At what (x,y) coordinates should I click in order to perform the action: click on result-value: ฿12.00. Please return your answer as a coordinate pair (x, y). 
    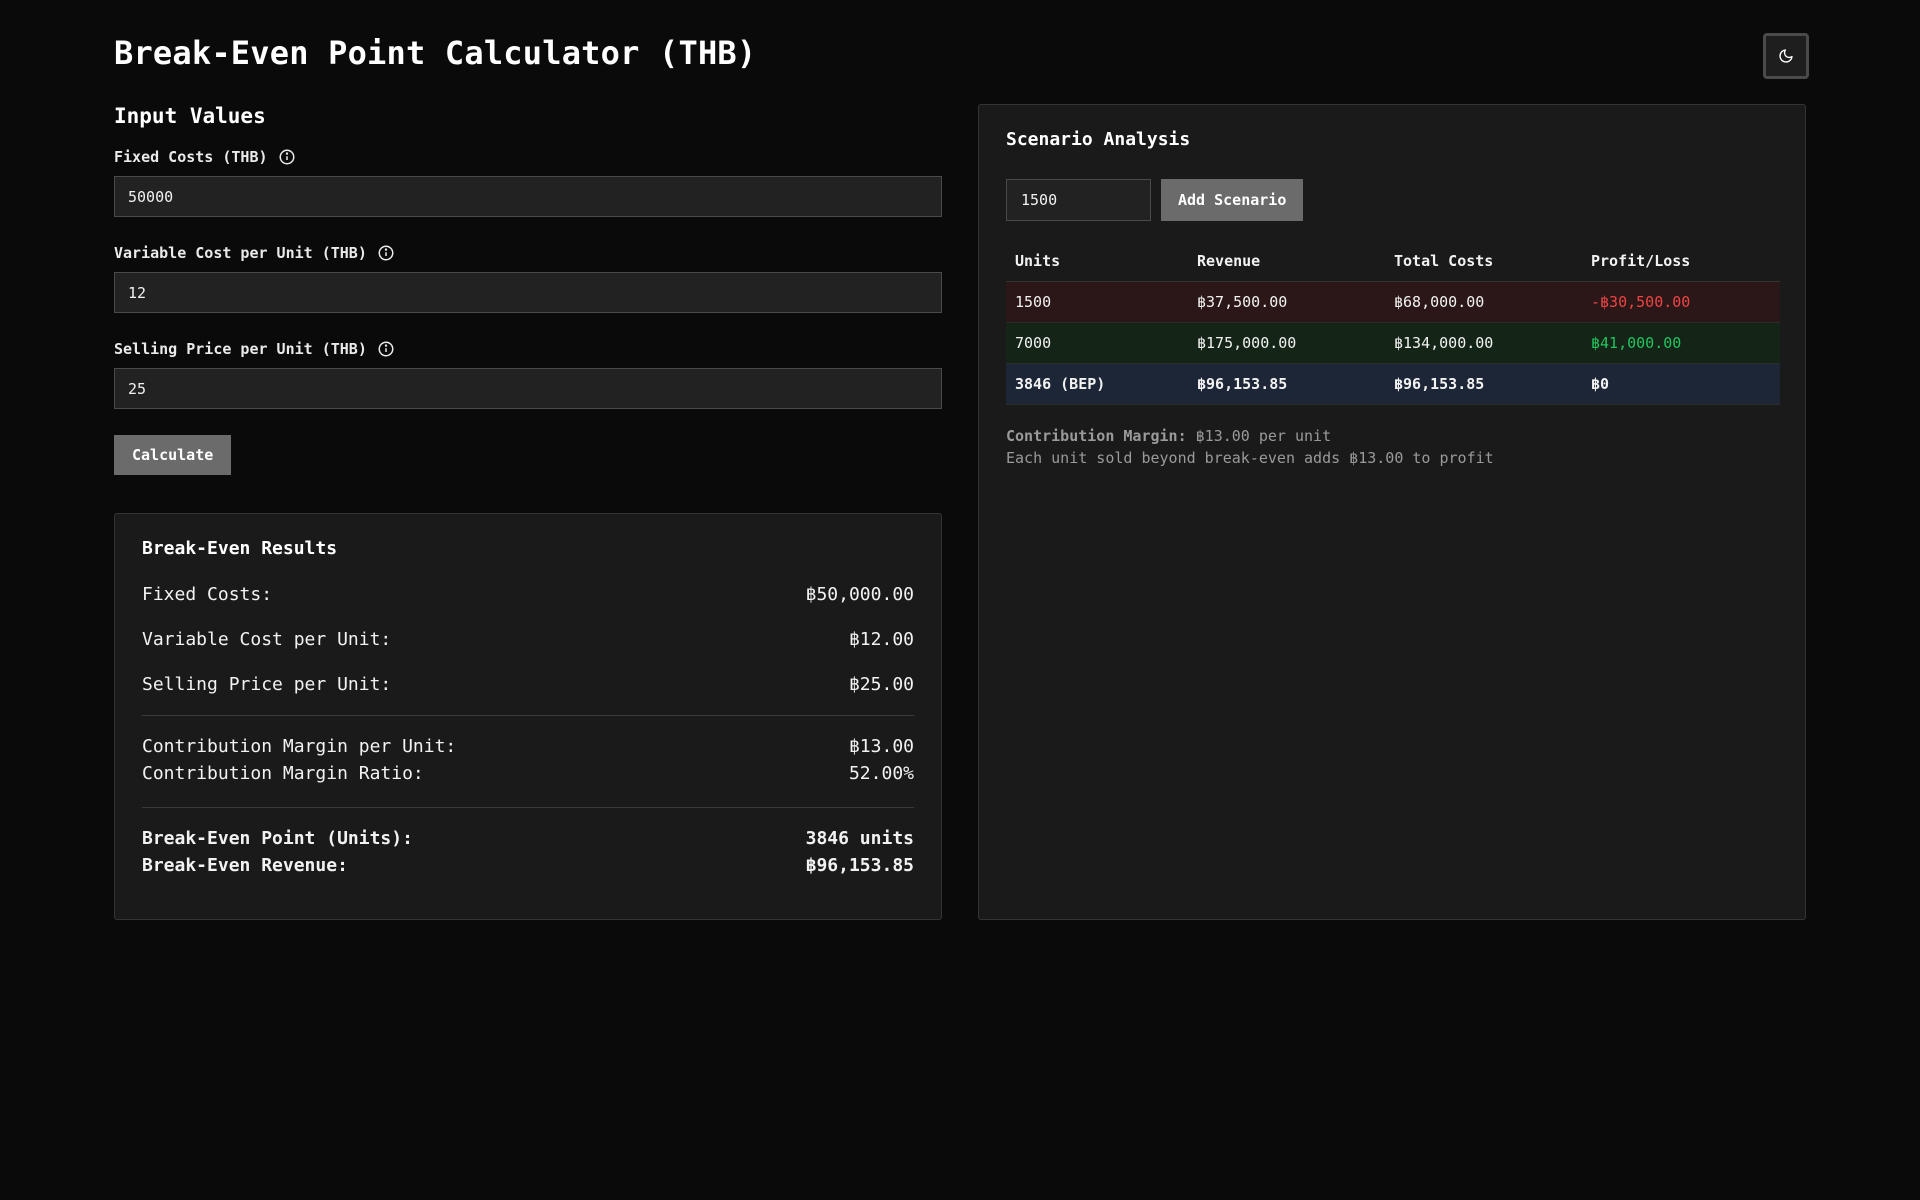
    Looking at the image, I should click on (881, 639).